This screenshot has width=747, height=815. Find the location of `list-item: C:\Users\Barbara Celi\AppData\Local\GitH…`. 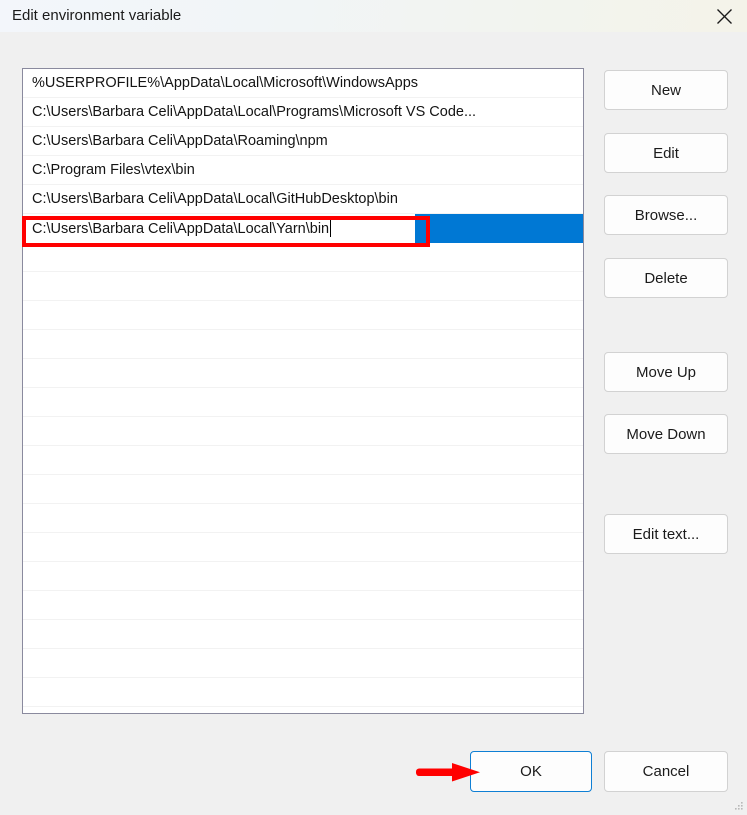

list-item: C:\Users\Barbara Celi\AppData\Local\GitH… is located at coordinates (303, 199).